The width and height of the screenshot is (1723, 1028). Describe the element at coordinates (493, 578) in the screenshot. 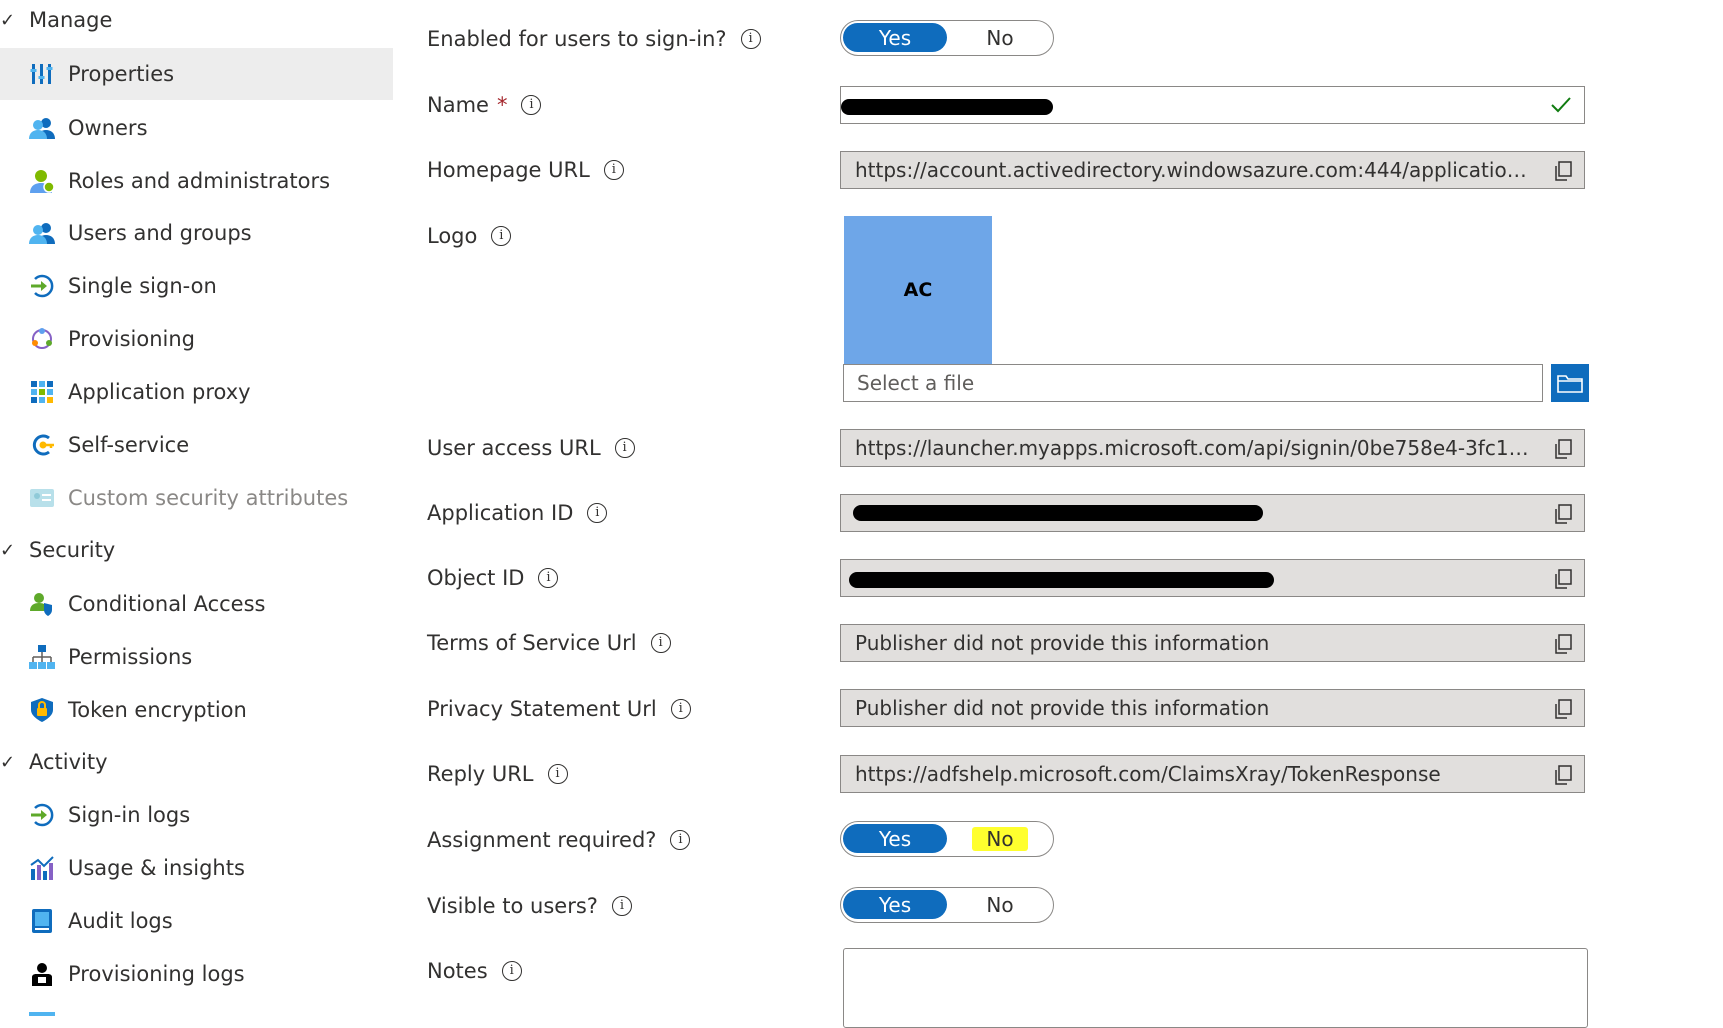

I see `object-id-label: Object ID i` at that location.